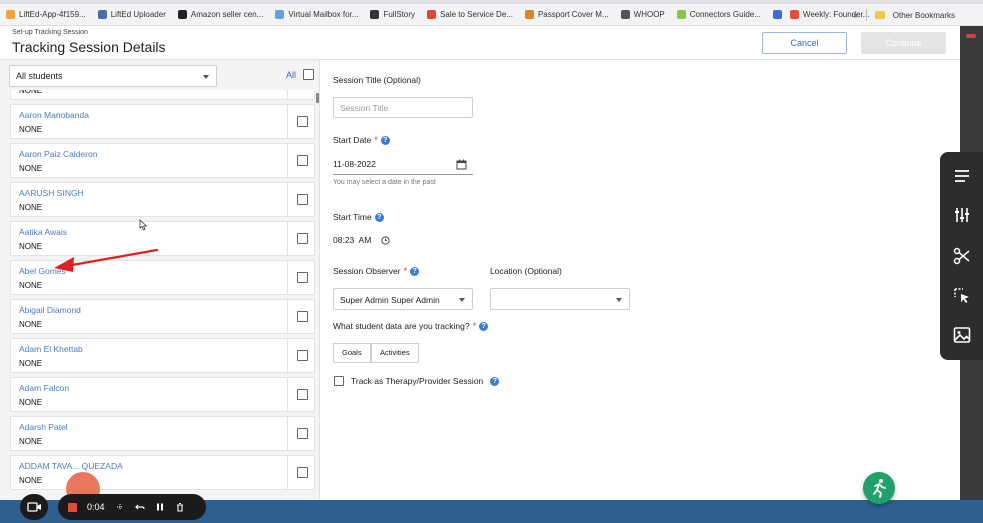 This screenshot has width=983, height=523. Describe the element at coordinates (403, 299) in the screenshot. I see `session-observer-select: Super Admin Super Admin` at that location.